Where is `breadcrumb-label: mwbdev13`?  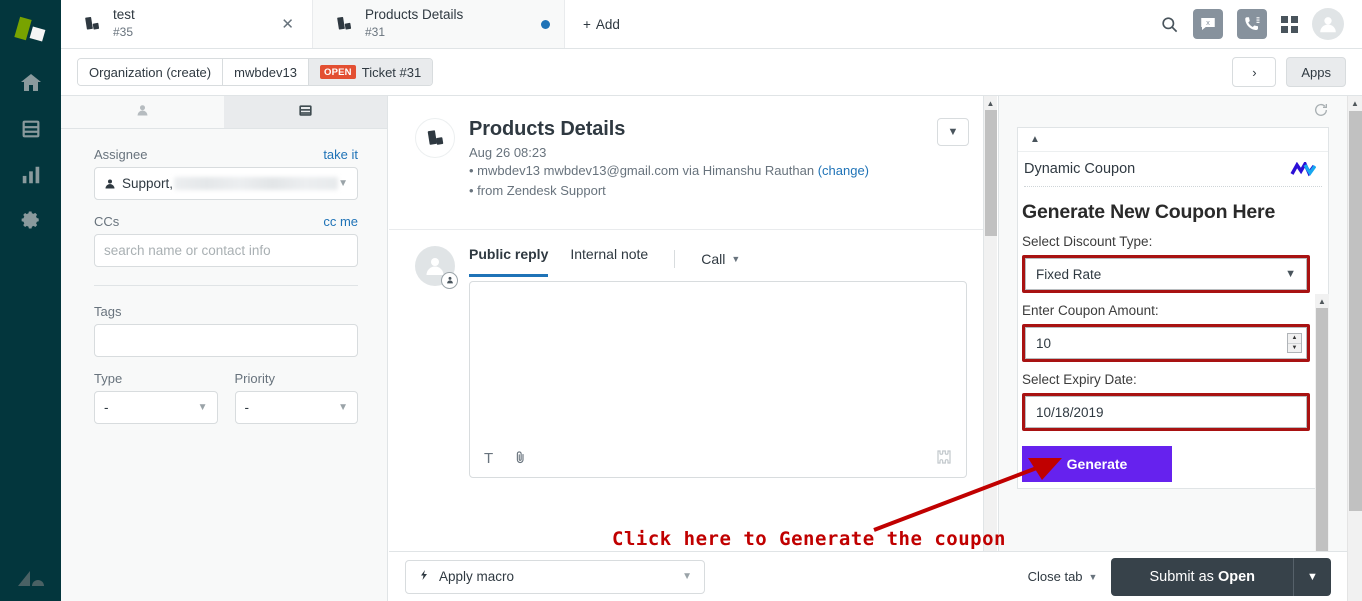 breadcrumb-label: mwbdev13 is located at coordinates (265, 72).